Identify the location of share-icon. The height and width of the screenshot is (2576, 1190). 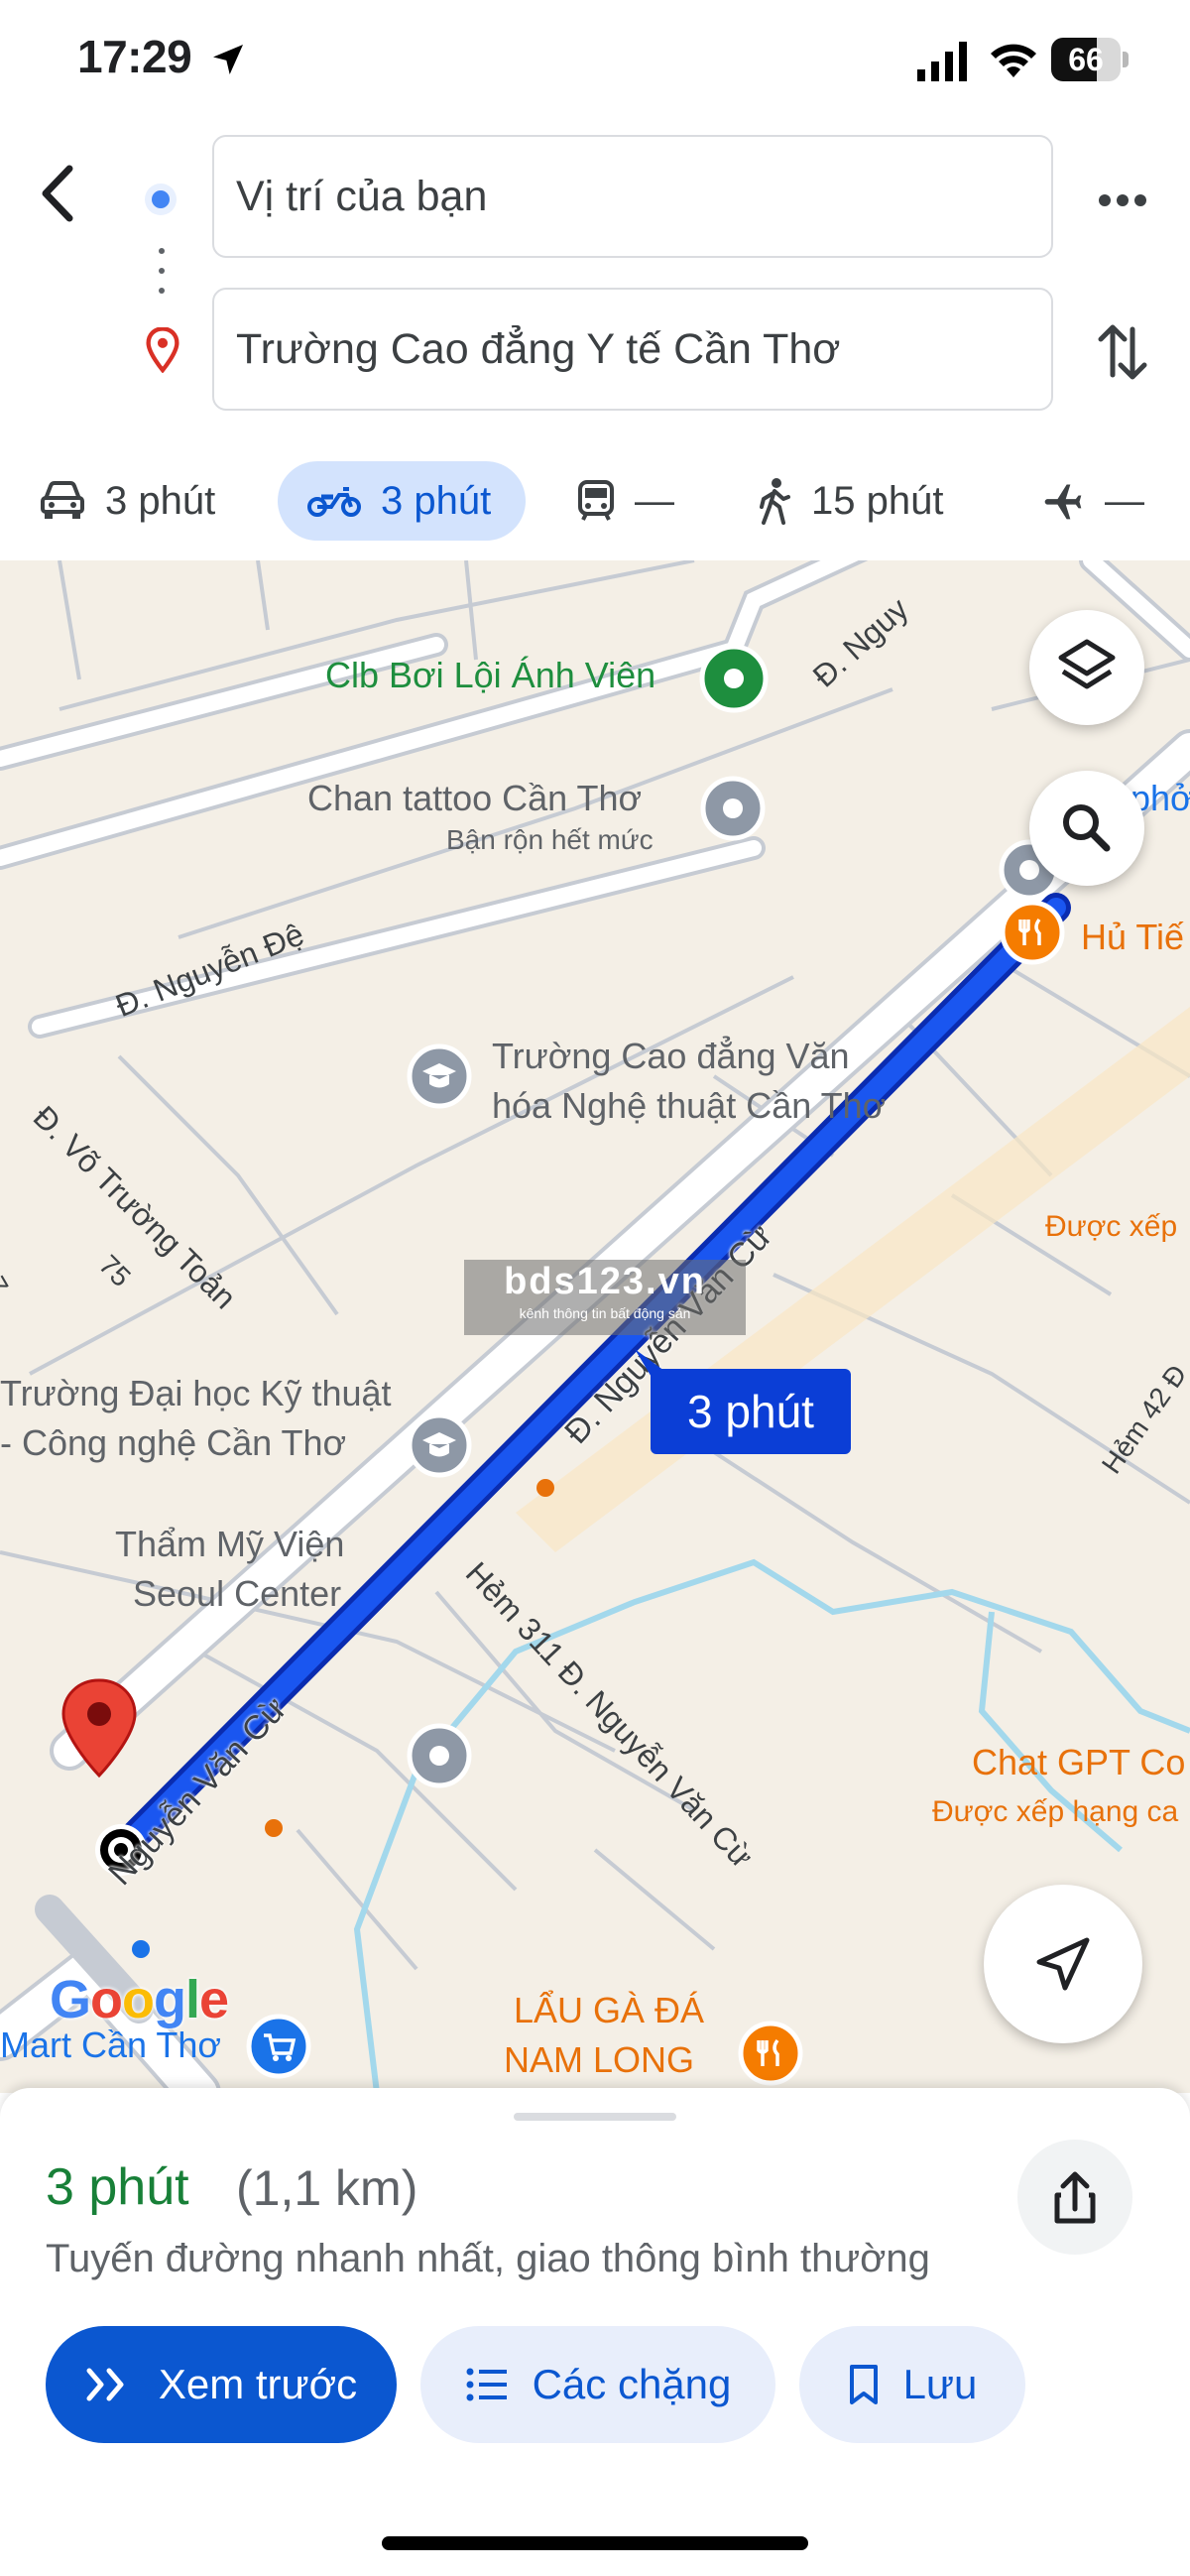
(1075, 2197).